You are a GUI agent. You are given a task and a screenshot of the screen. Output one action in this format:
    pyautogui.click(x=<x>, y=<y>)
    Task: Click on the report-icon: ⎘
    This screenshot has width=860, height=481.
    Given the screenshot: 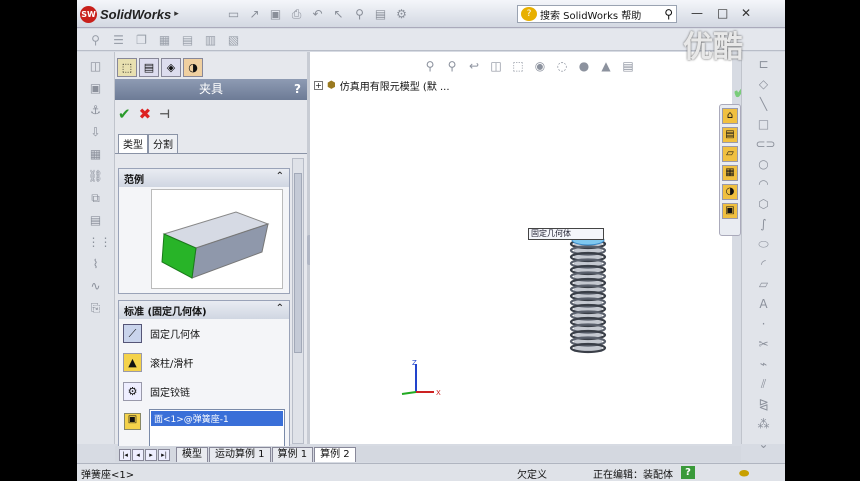 What is the action you would take?
    pyautogui.click(x=96, y=308)
    